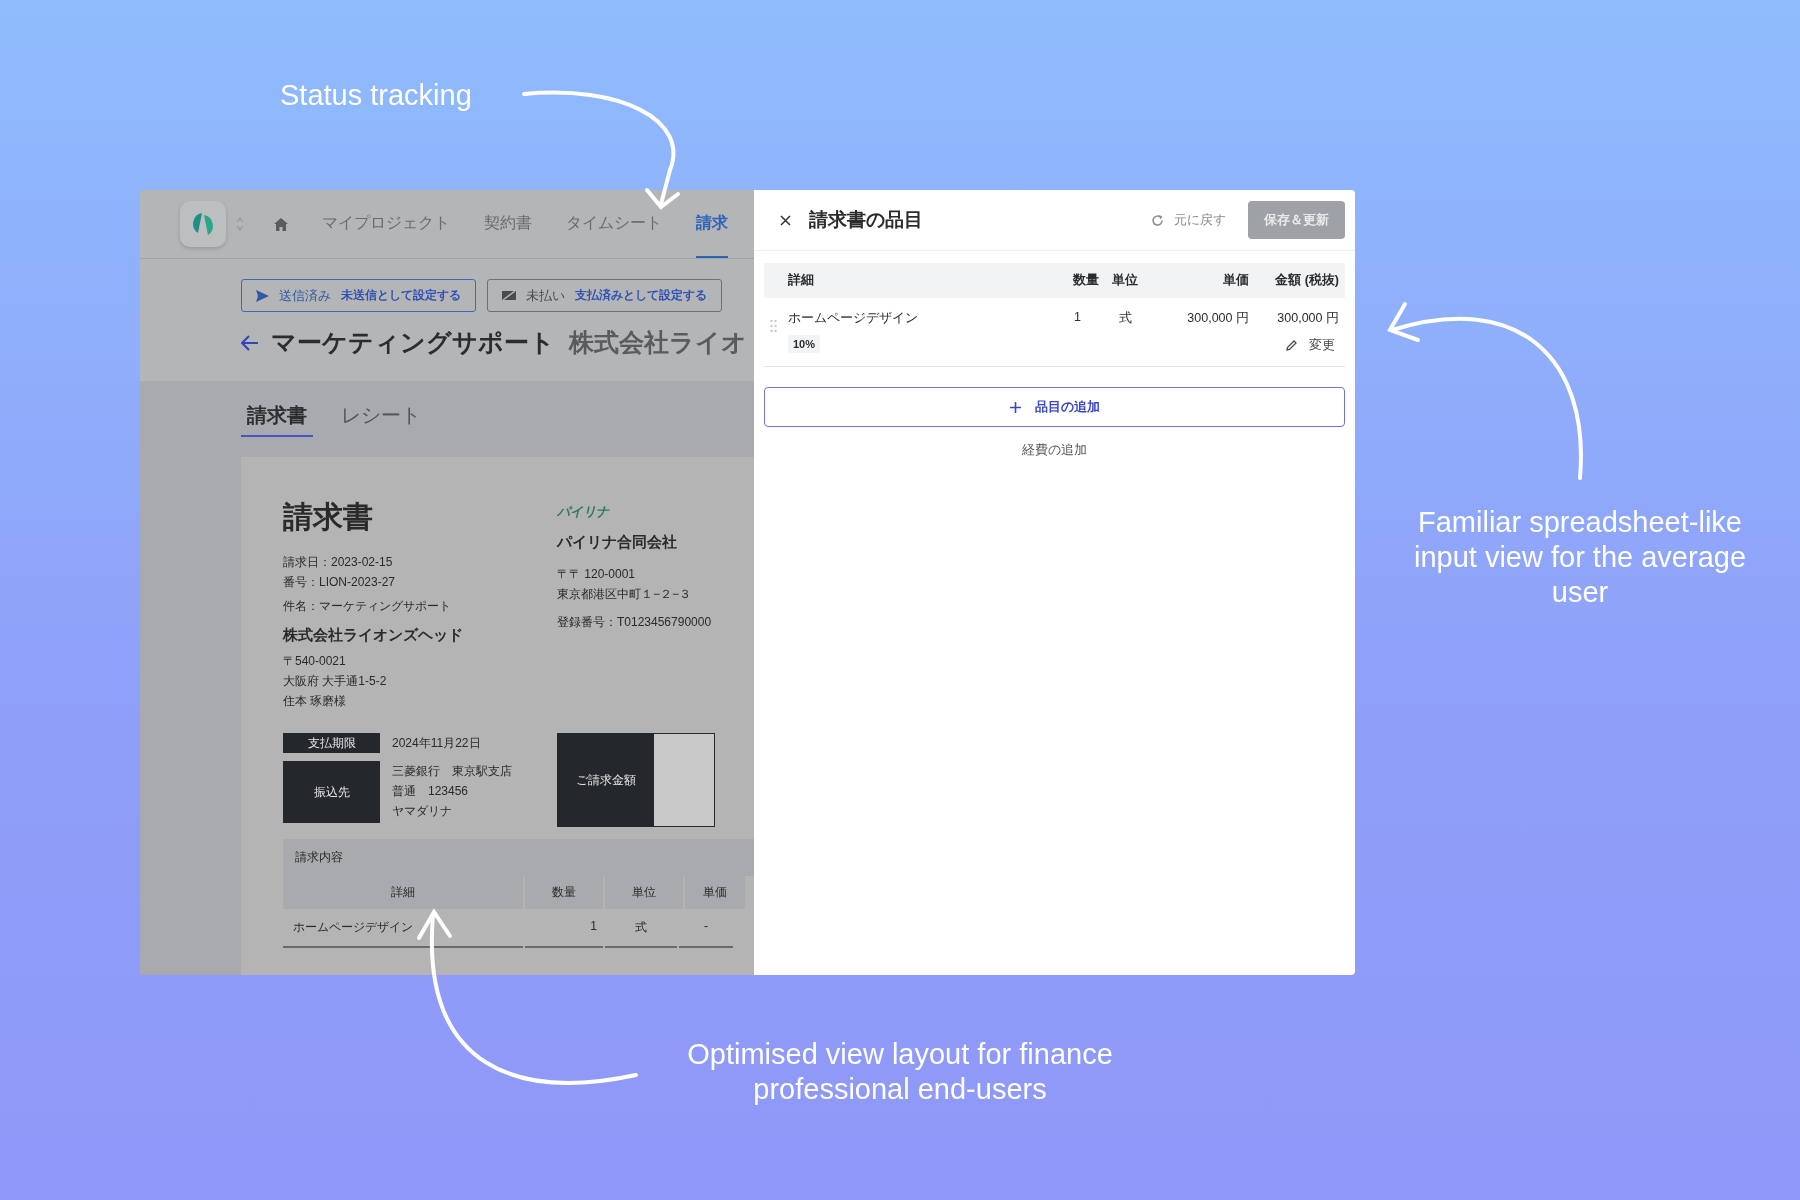 The image size is (1800, 1200). What do you see at coordinates (804, 344) in the screenshot?
I see `tax-rate-tag: 10%` at bounding box center [804, 344].